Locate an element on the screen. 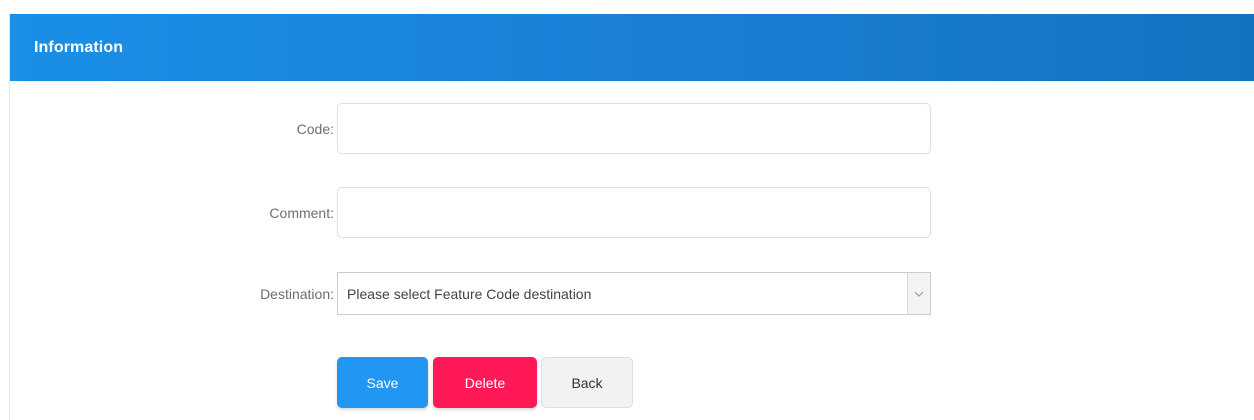 This screenshot has height=420, width=1254. code-input is located at coordinates (634, 128).